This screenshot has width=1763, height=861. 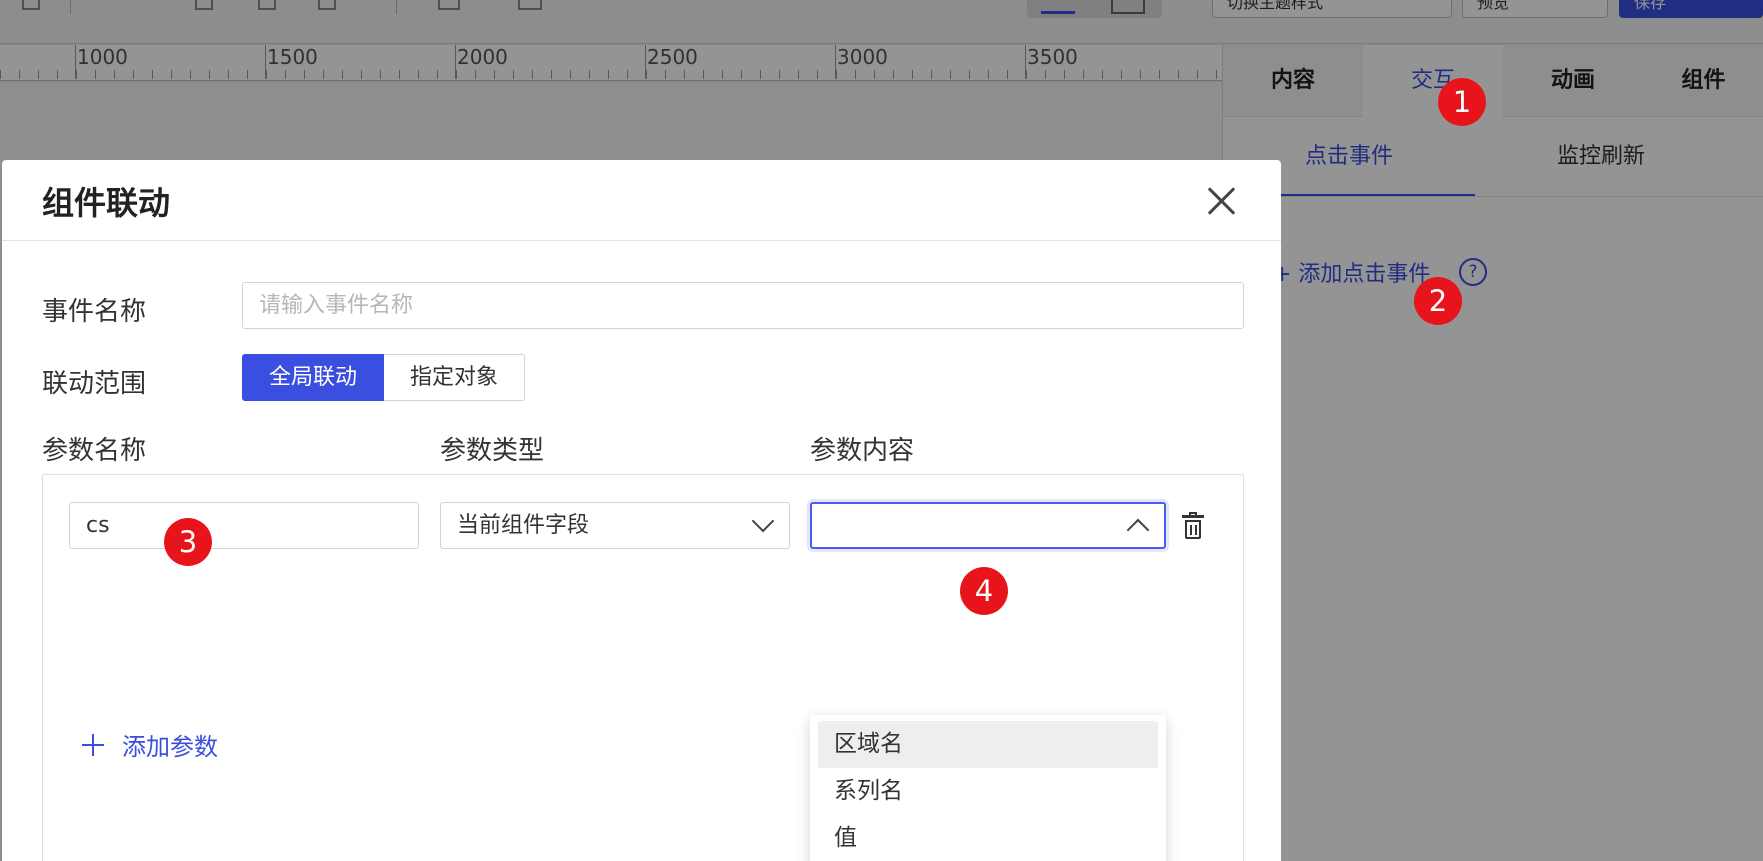 I want to click on param-type-value: 当前组件字段, so click(x=523, y=525).